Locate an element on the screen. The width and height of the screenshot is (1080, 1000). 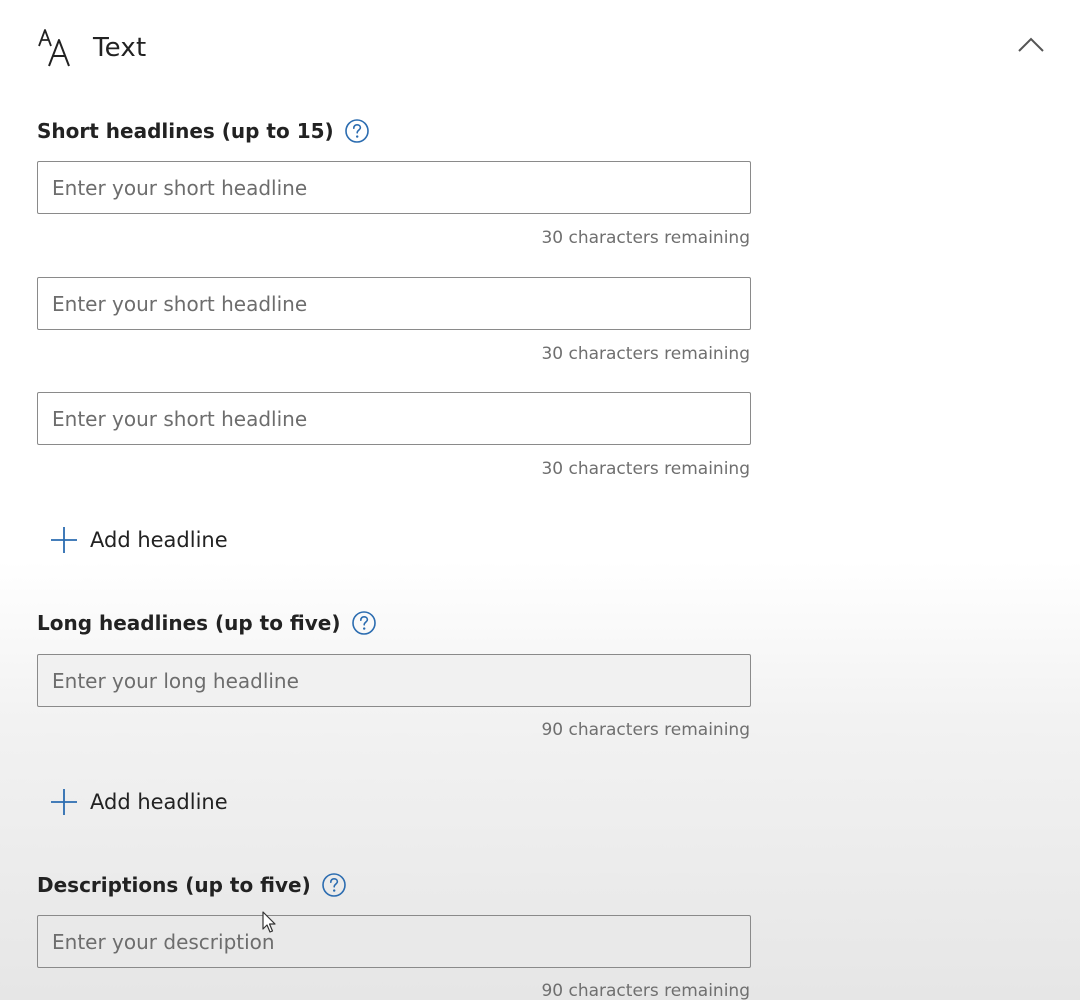
add-short-headline-button: Add headline is located at coordinates (141, 540).